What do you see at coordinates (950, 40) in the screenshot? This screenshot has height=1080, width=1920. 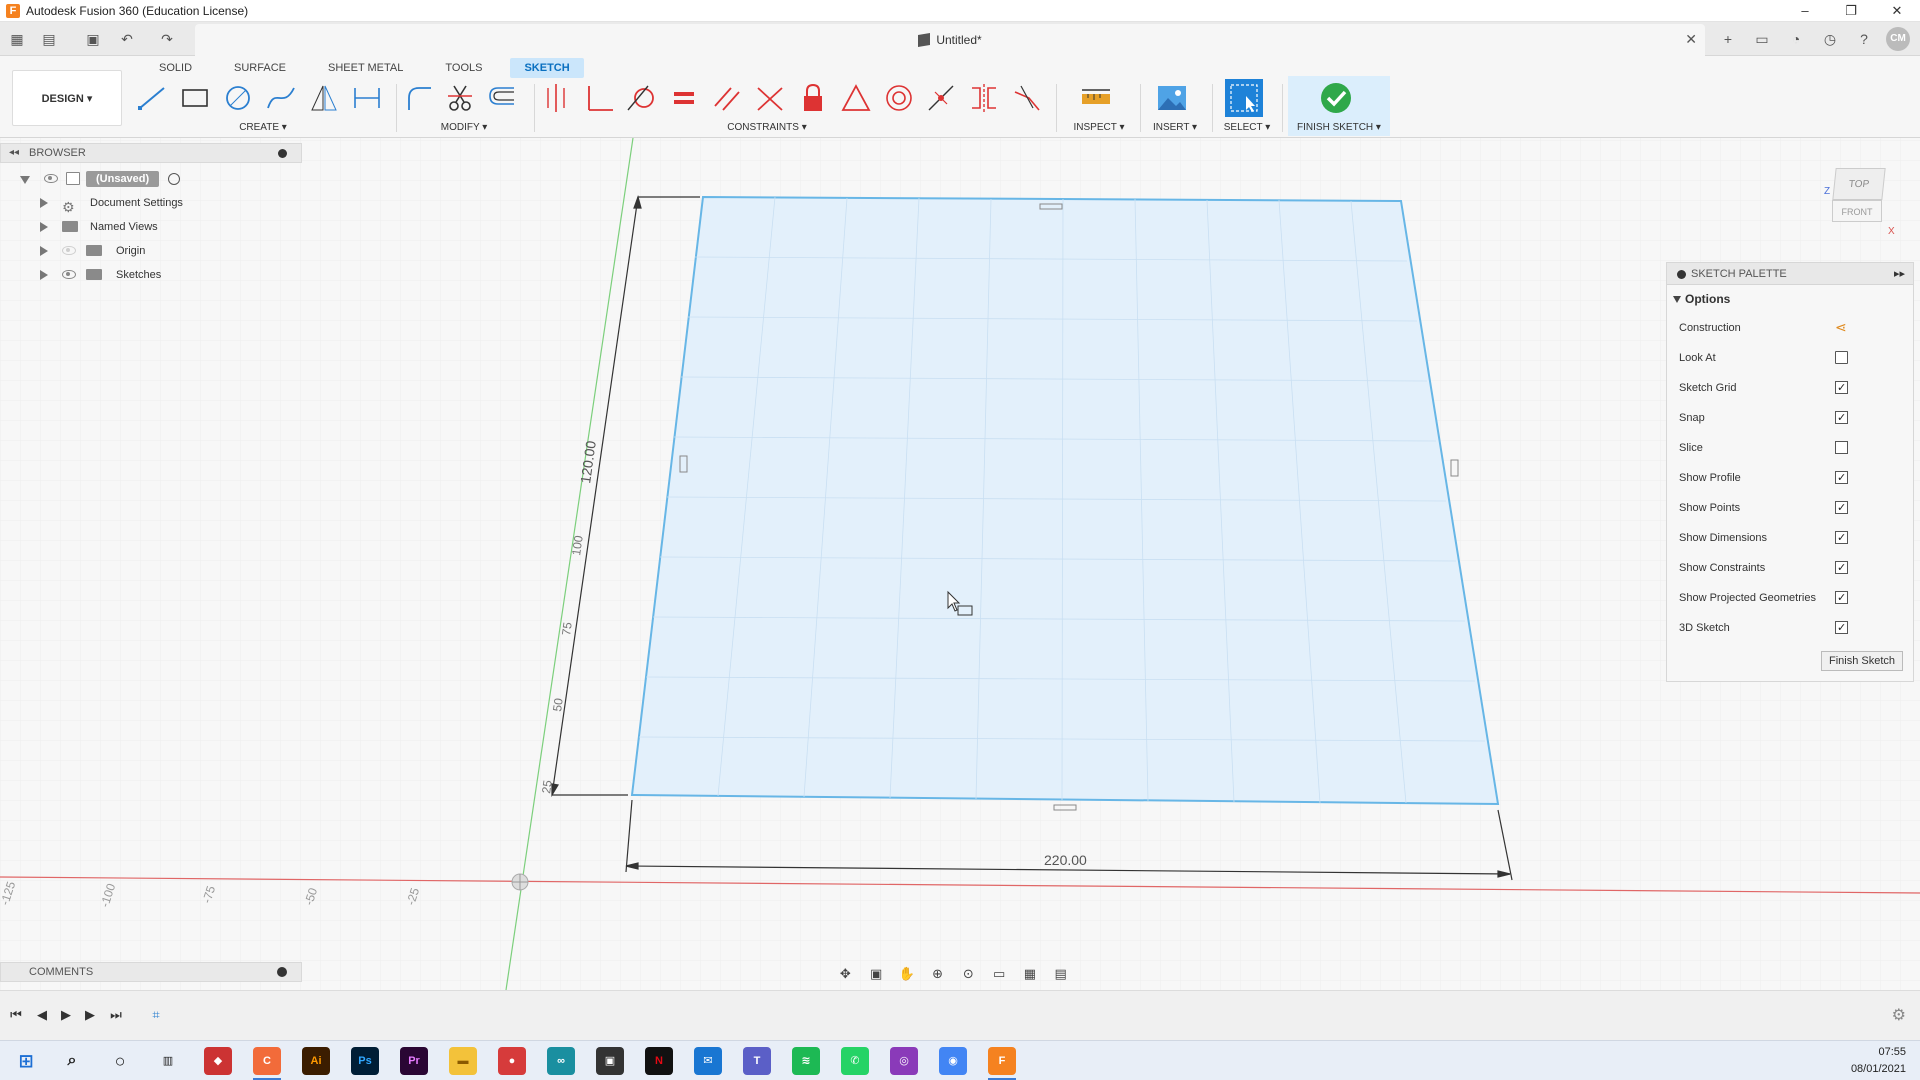 I see `document-tab: Untitled* ✕` at bounding box center [950, 40].